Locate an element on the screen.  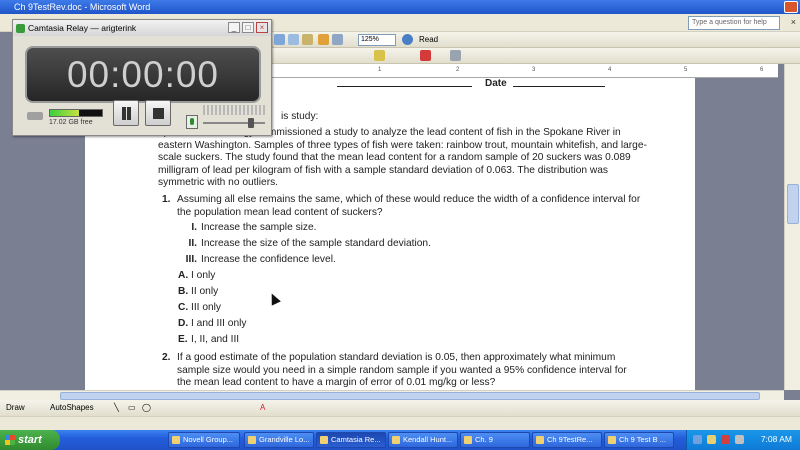
stop-button is located at coordinates (158, 113).